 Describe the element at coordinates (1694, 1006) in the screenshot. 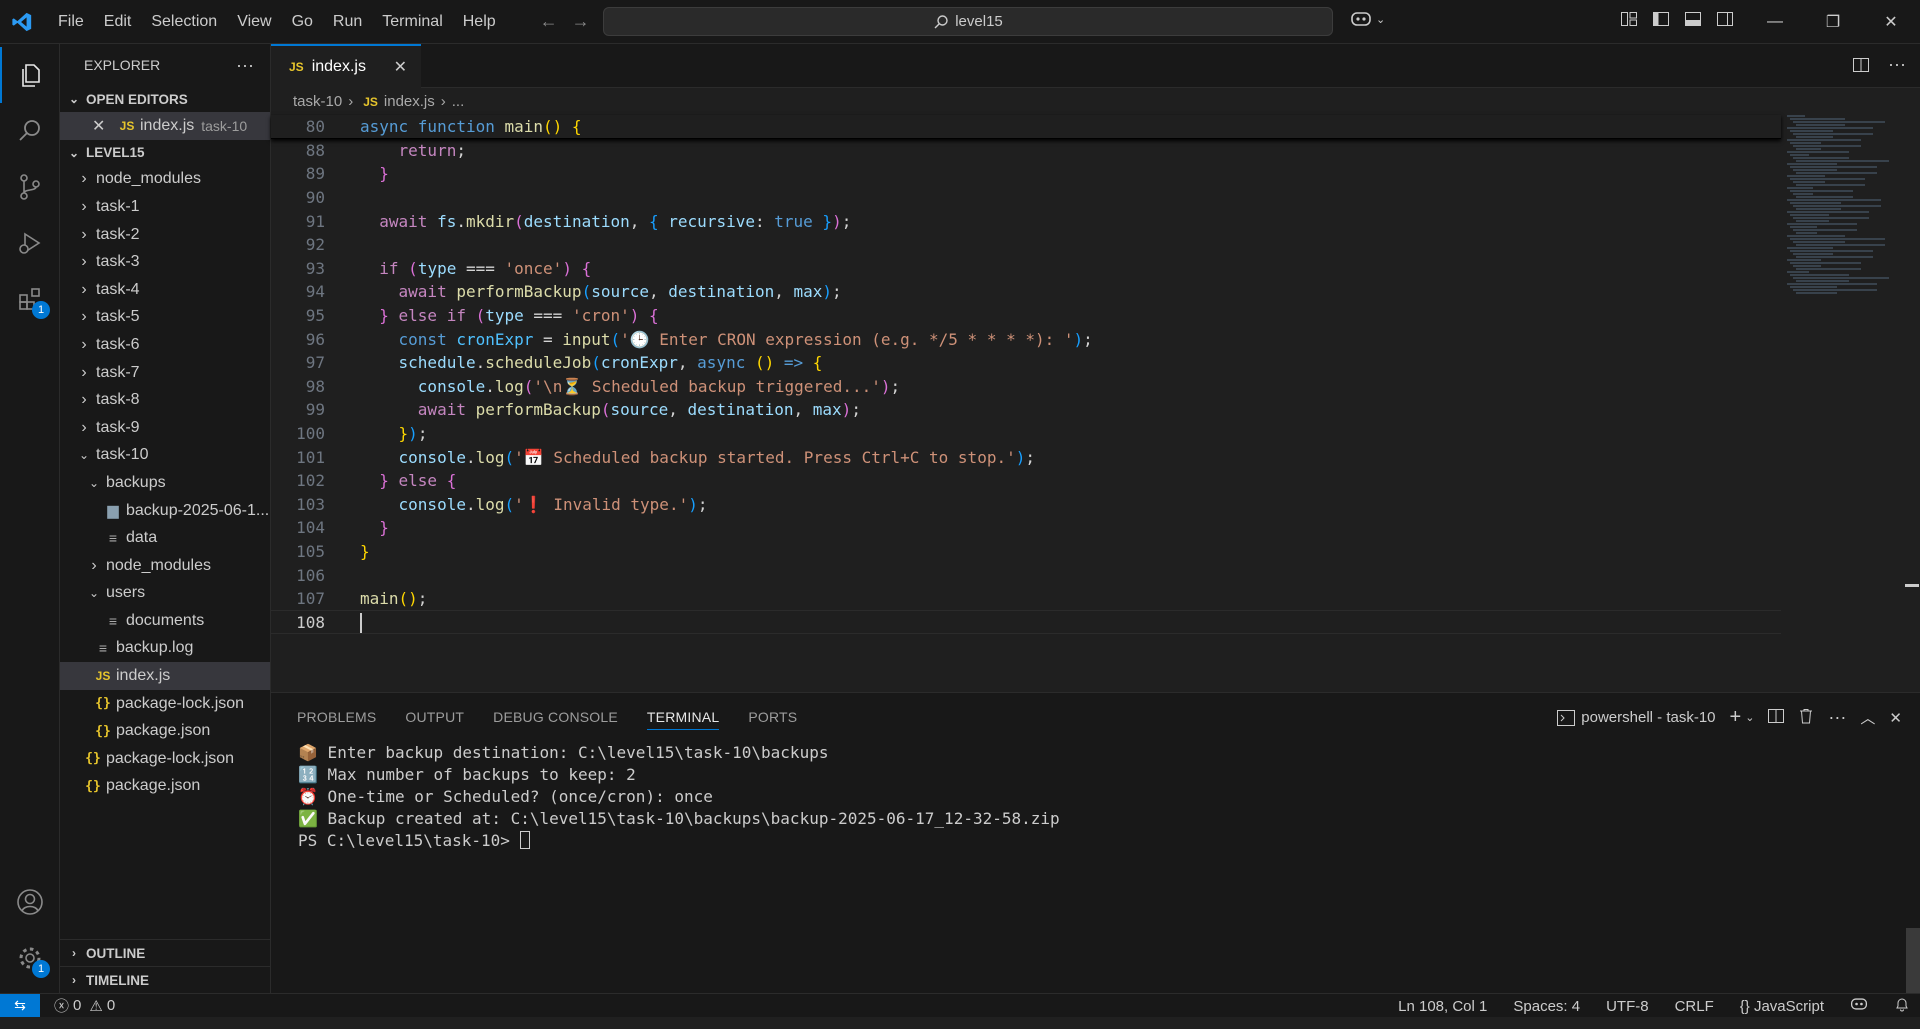

I see `end-of-line: CRLF` at that location.